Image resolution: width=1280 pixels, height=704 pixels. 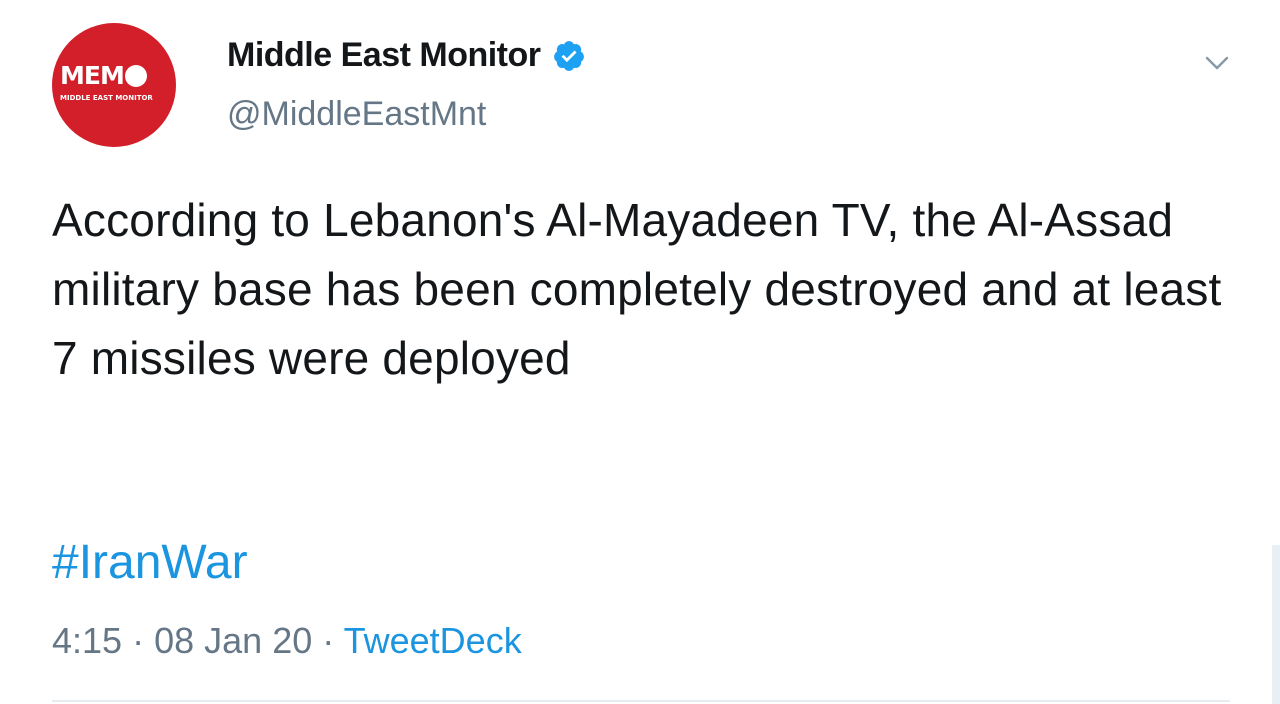 I want to click on account-handle: @MiddleEastMnt, so click(x=356, y=114).